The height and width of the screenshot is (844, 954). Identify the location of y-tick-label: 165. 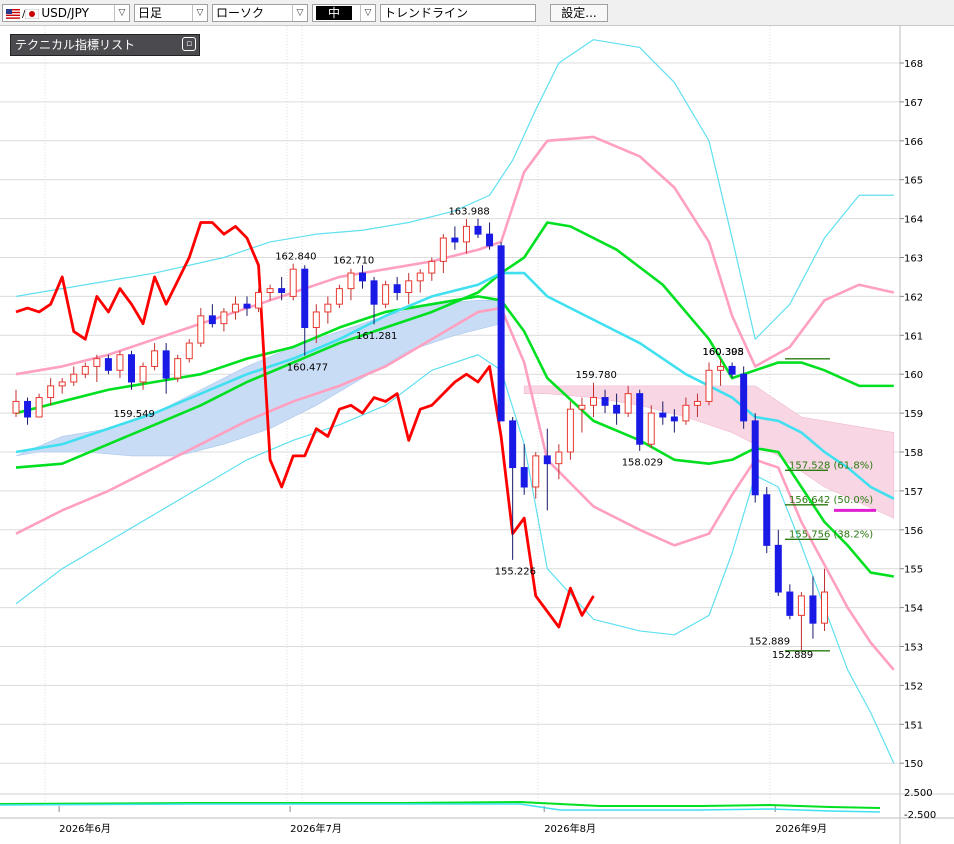
(913, 181).